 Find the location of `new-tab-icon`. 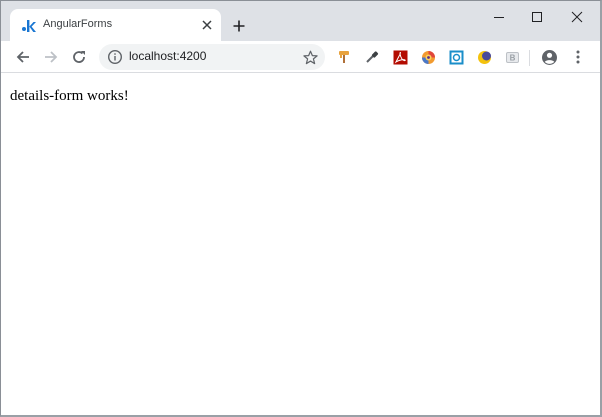

new-tab-icon is located at coordinates (239, 26).